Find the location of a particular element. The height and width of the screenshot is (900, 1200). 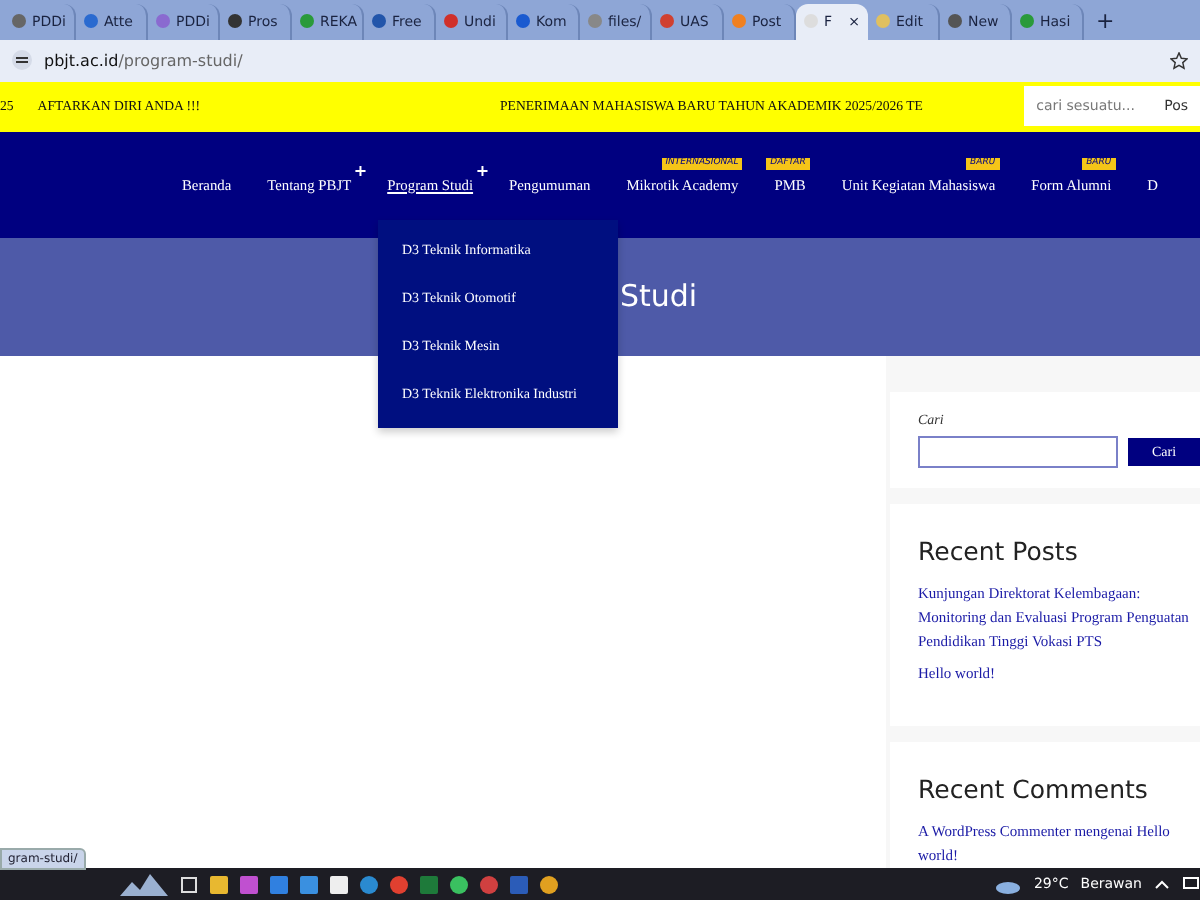

search-field is located at coordinates (1018, 452).